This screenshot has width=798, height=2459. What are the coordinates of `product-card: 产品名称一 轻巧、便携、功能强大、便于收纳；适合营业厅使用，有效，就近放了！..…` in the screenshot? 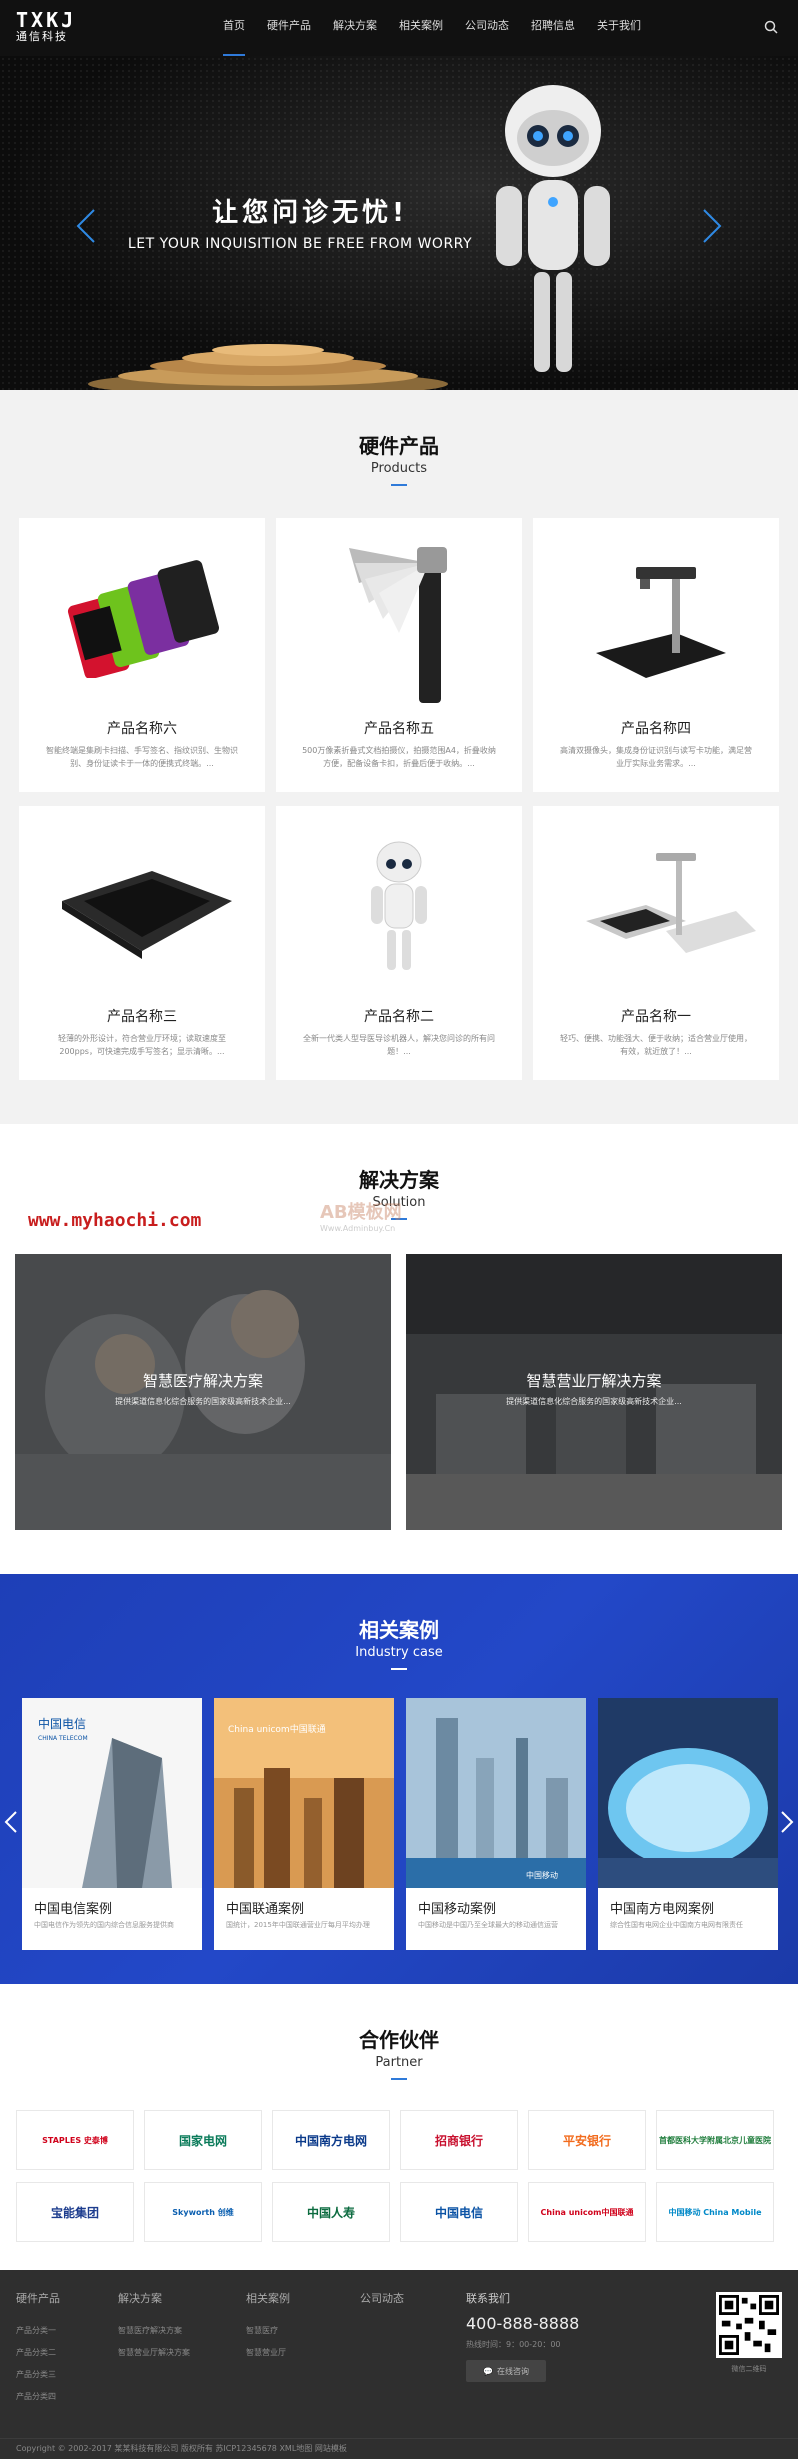 It's located at (656, 943).